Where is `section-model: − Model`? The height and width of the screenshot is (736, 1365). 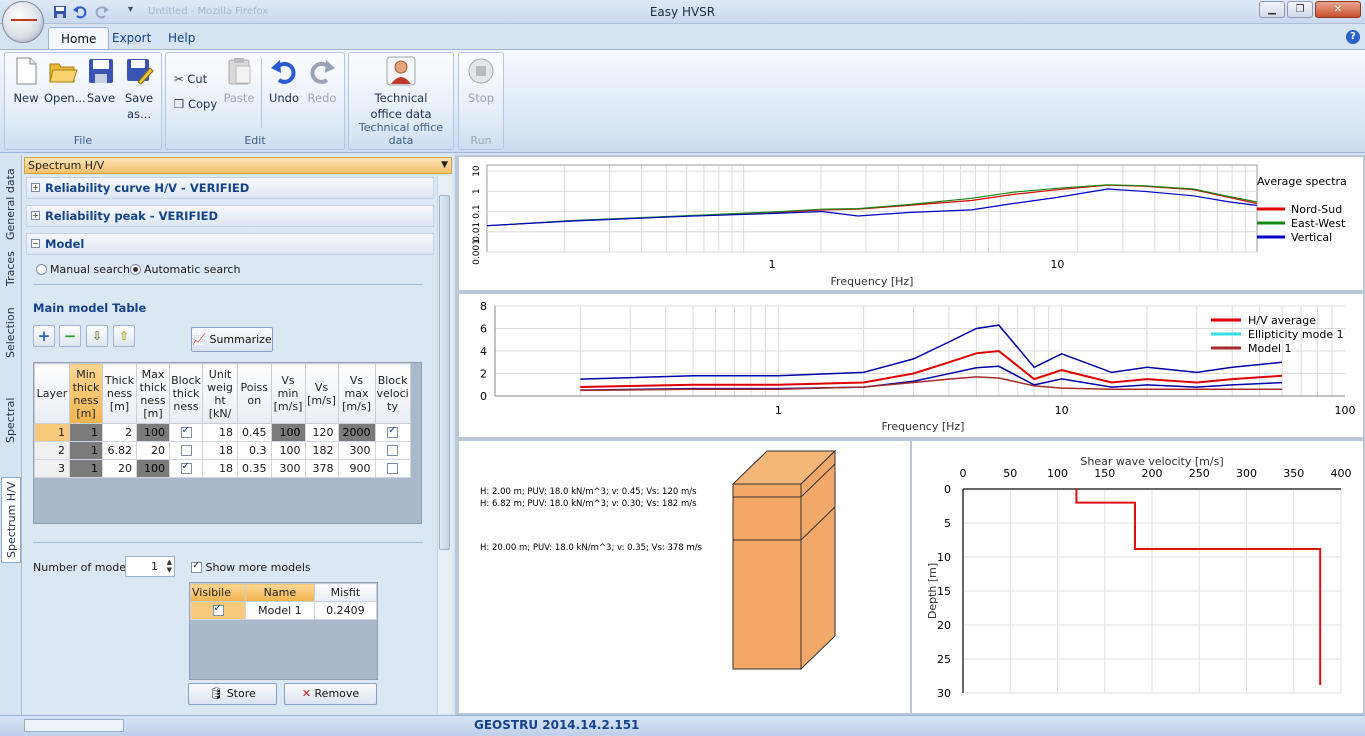 section-model: − Model is located at coordinates (230, 244).